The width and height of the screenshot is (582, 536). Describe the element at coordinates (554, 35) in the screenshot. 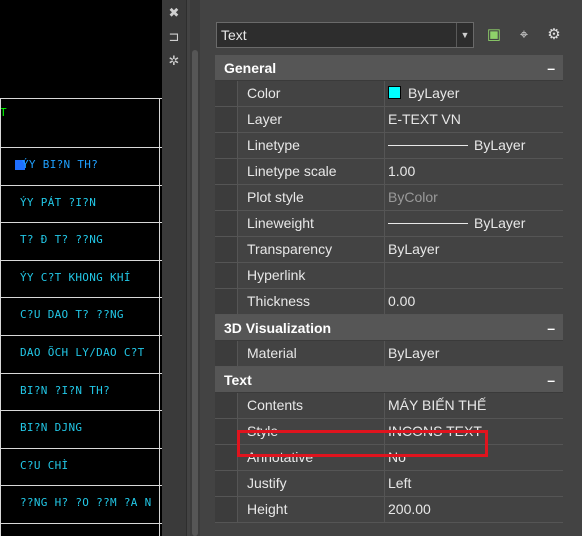

I see `quick-select-icon: ⚙` at that location.